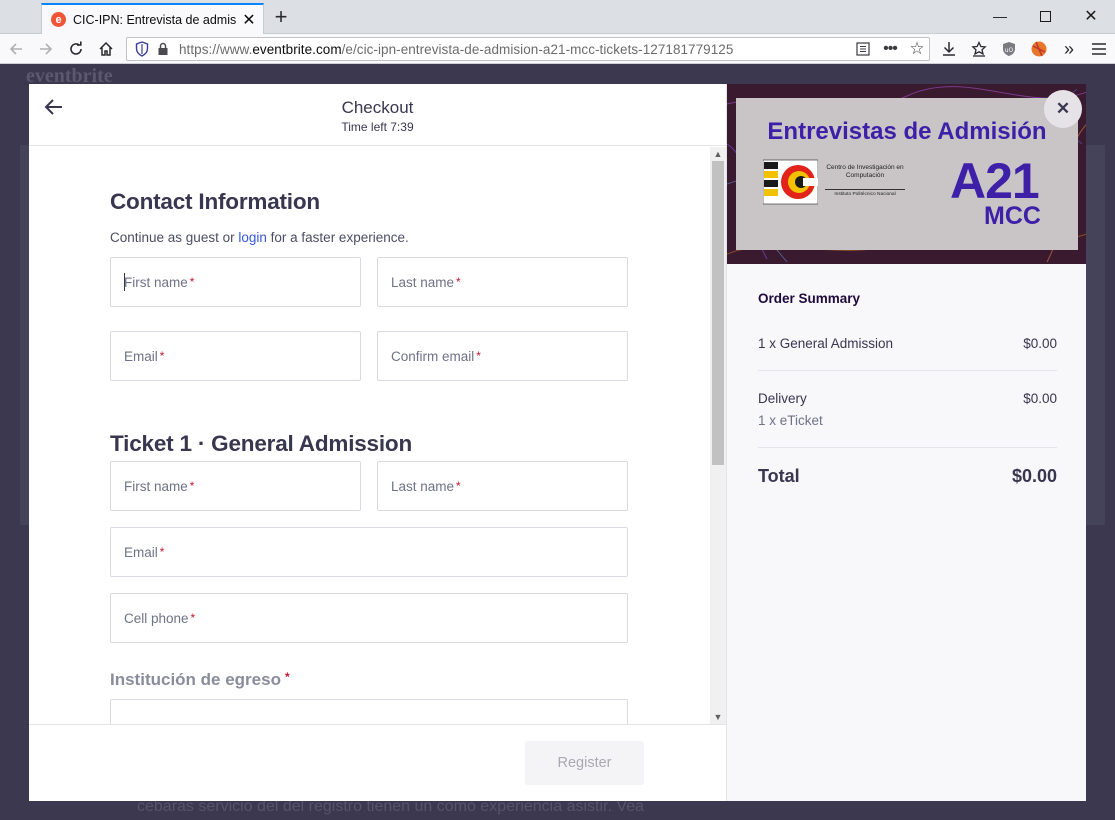 This screenshot has width=1115, height=820. Describe the element at coordinates (502, 486) in the screenshot. I see `ticket-last-name-field: Last name *` at that location.